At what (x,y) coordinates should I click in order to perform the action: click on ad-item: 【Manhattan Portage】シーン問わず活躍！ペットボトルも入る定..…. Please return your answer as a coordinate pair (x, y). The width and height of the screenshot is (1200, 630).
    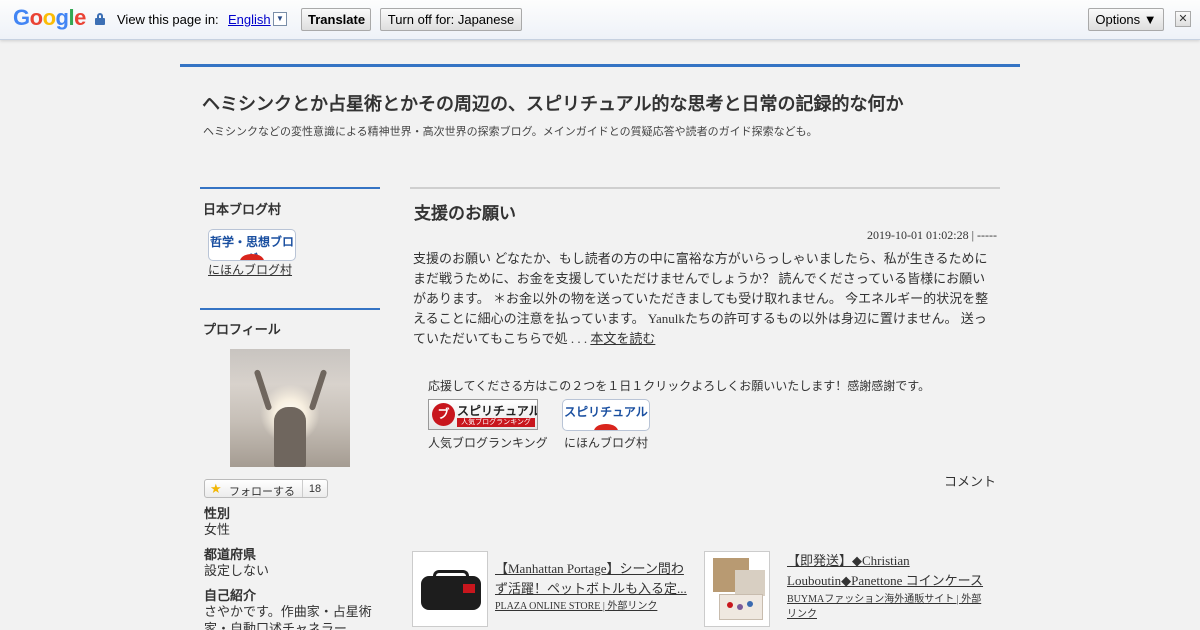
    Looking at the image, I should click on (552, 589).